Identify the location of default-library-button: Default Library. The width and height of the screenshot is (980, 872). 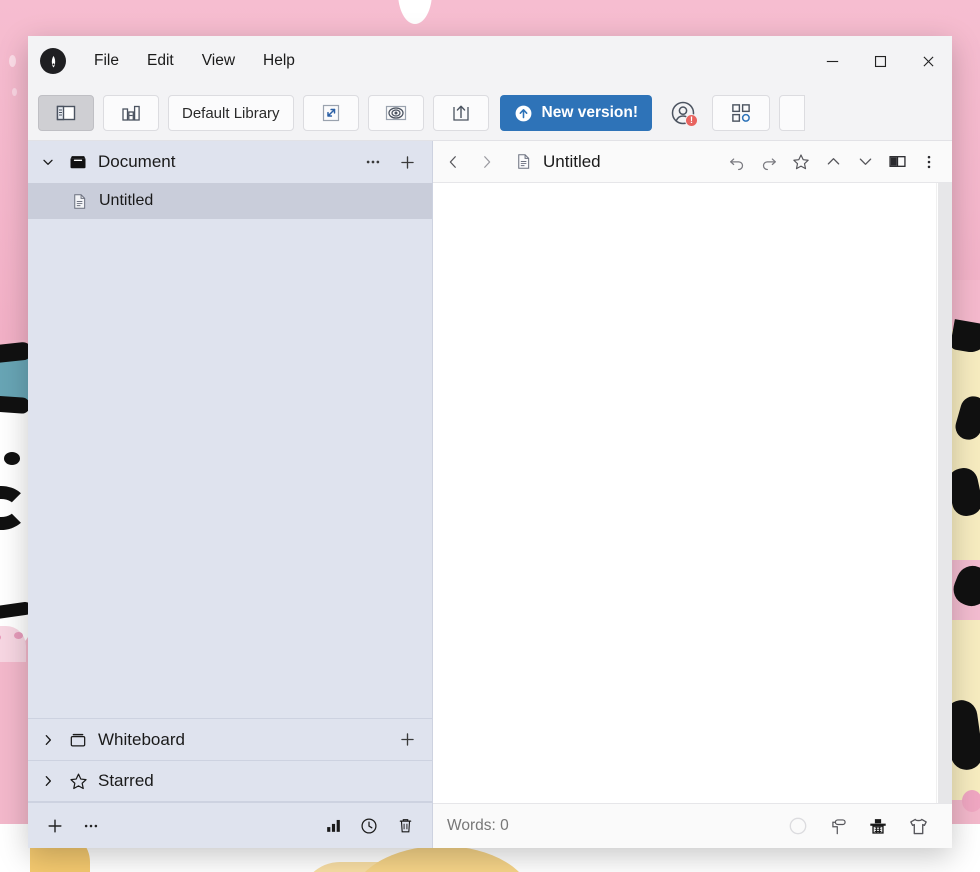
(231, 113).